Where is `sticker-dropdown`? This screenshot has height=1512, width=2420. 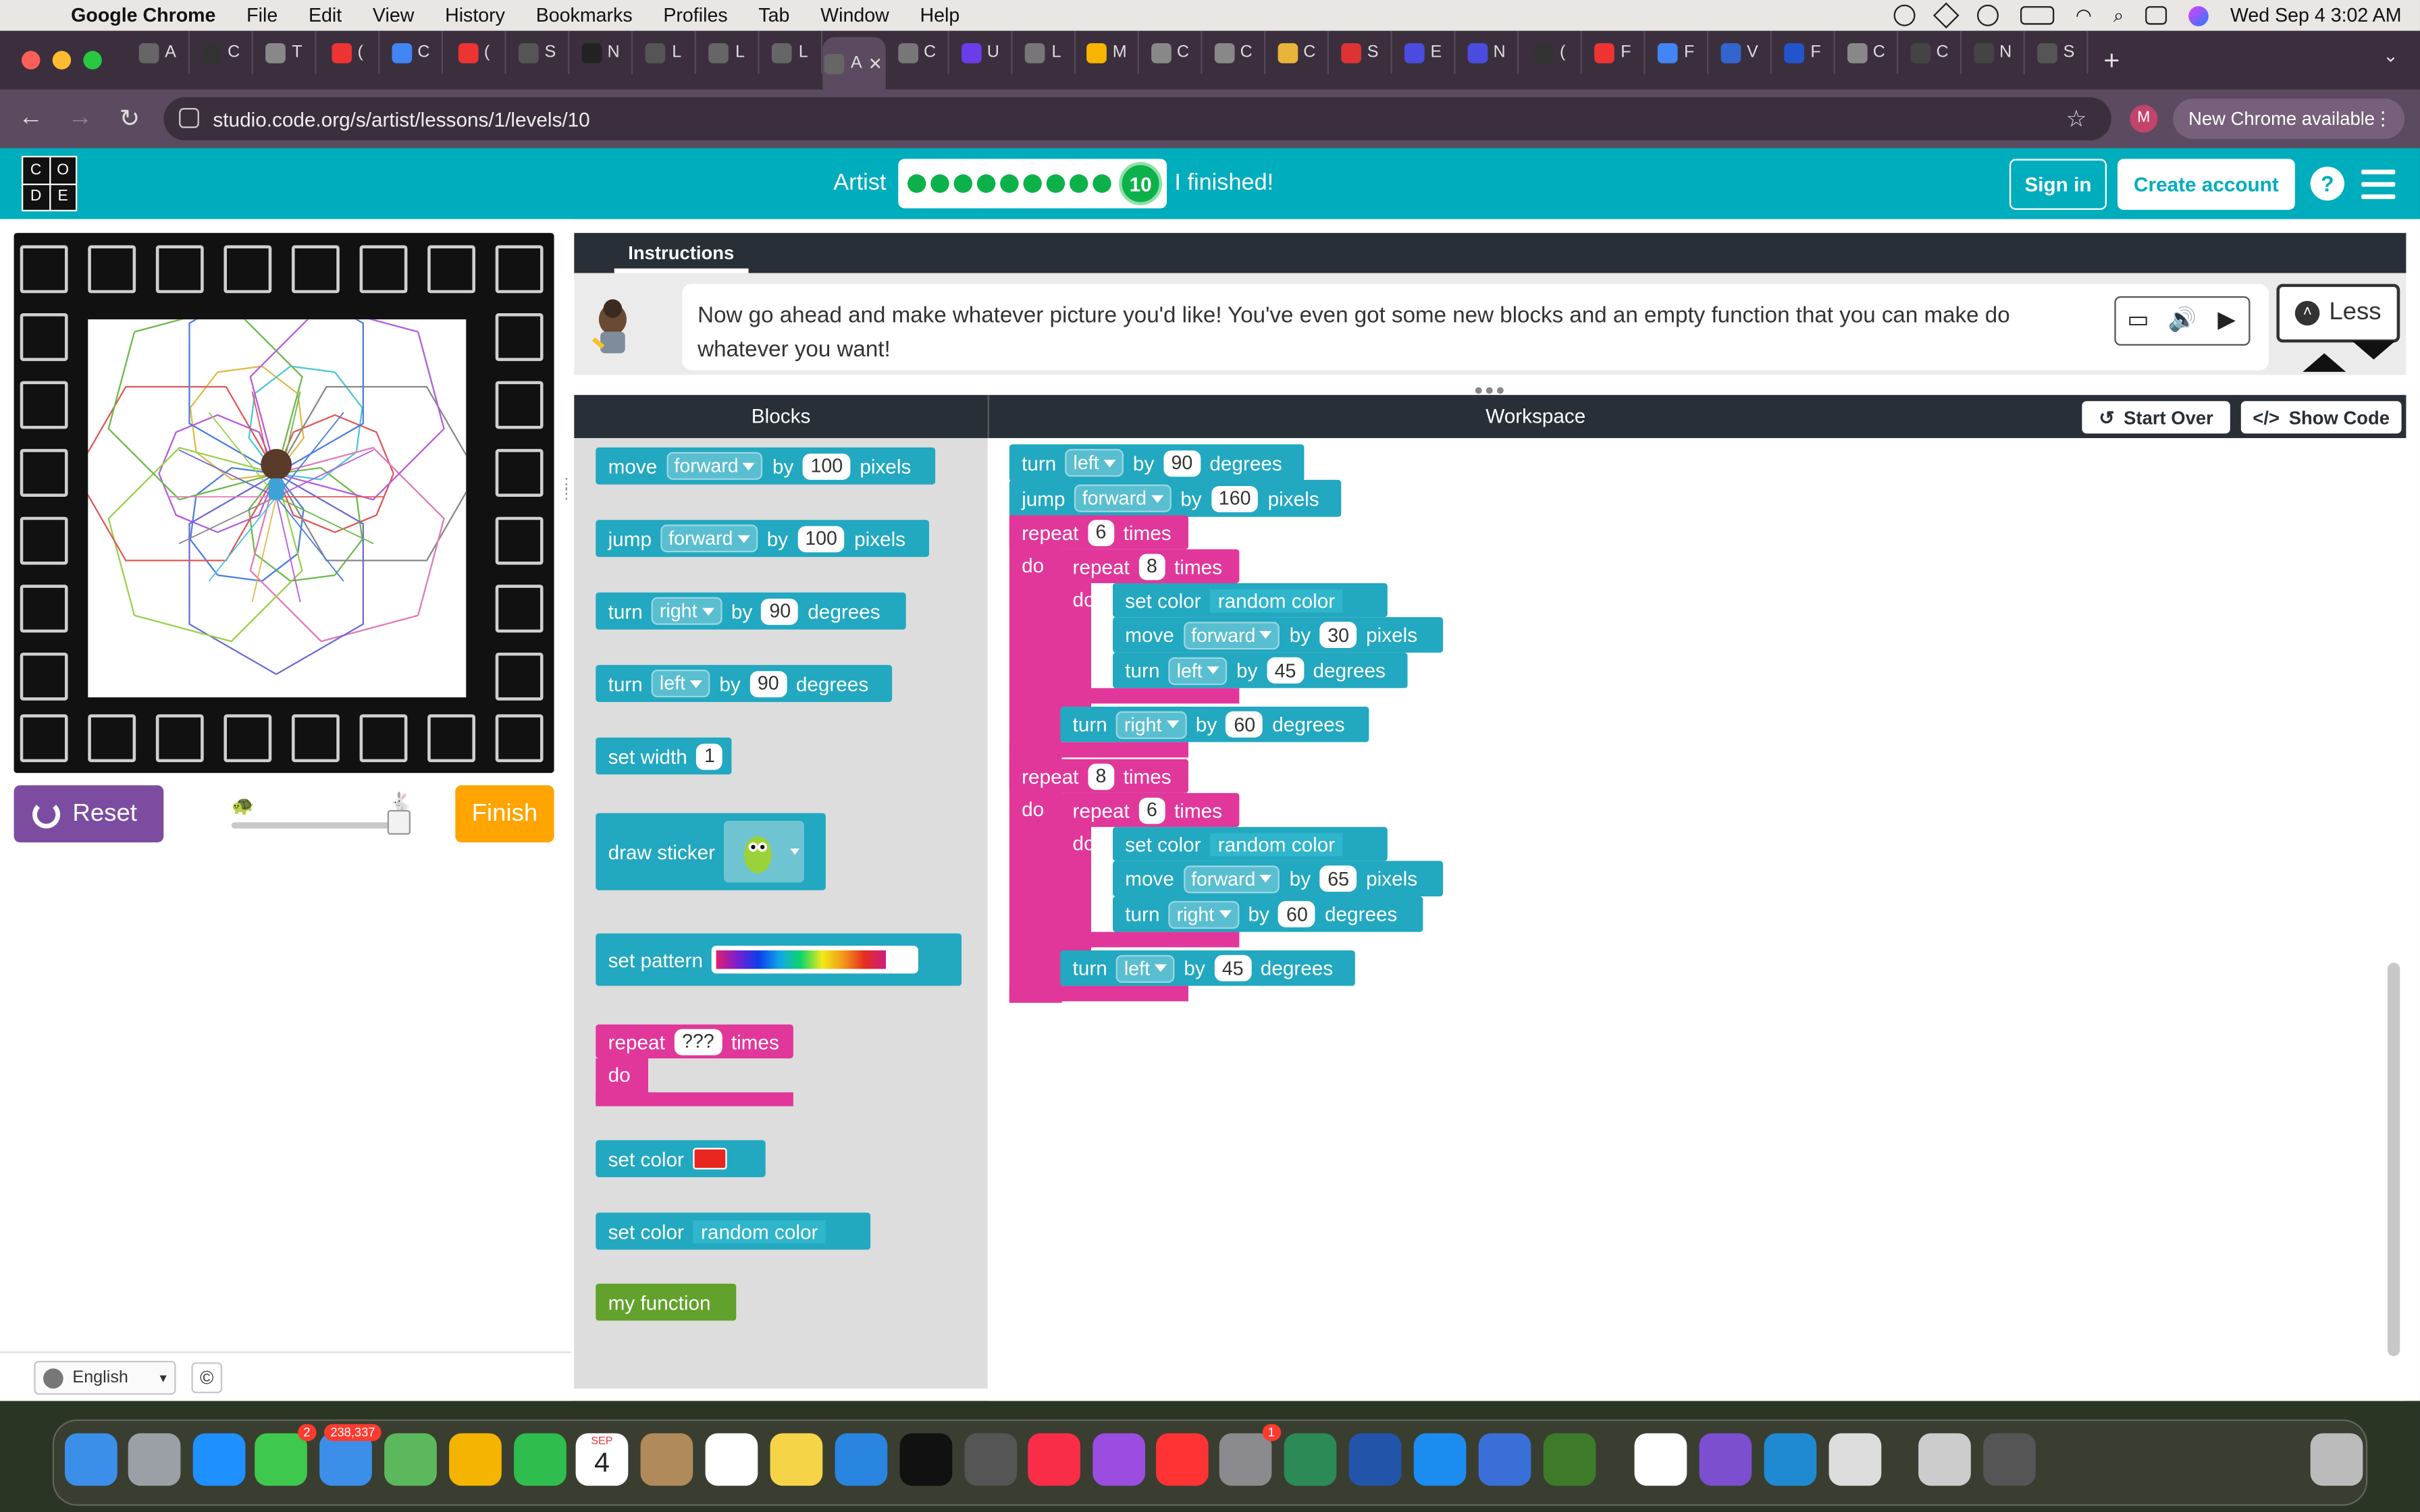 sticker-dropdown is located at coordinates (764, 852).